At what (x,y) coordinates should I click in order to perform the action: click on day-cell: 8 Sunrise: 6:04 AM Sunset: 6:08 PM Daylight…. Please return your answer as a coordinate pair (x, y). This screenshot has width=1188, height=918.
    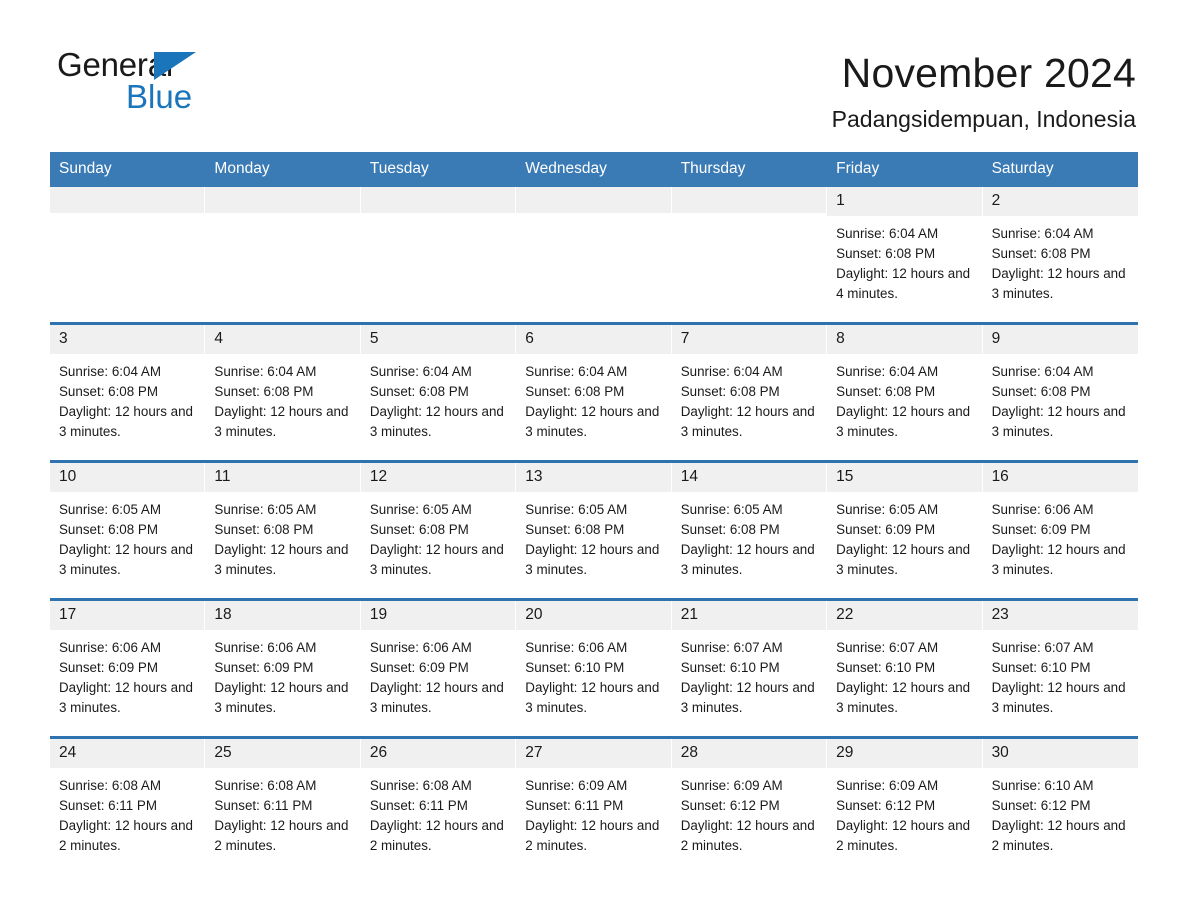
    Looking at the image, I should click on (905, 393).